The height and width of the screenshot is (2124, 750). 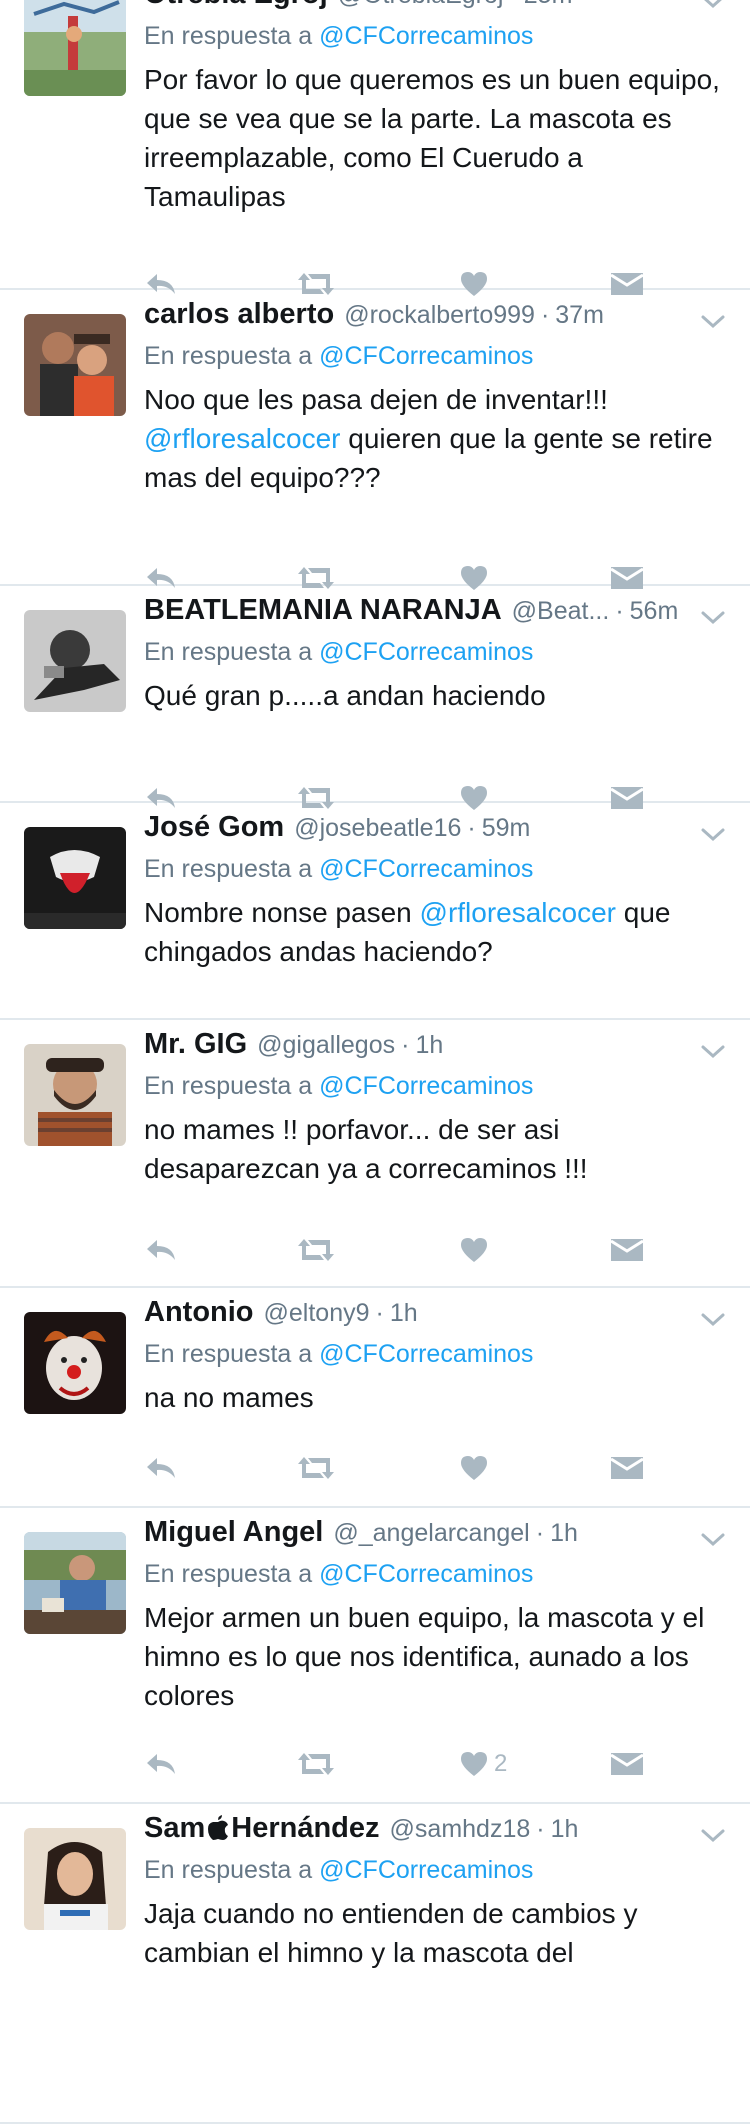 I want to click on tweet-actions: 2, so click(x=435, y=1764).